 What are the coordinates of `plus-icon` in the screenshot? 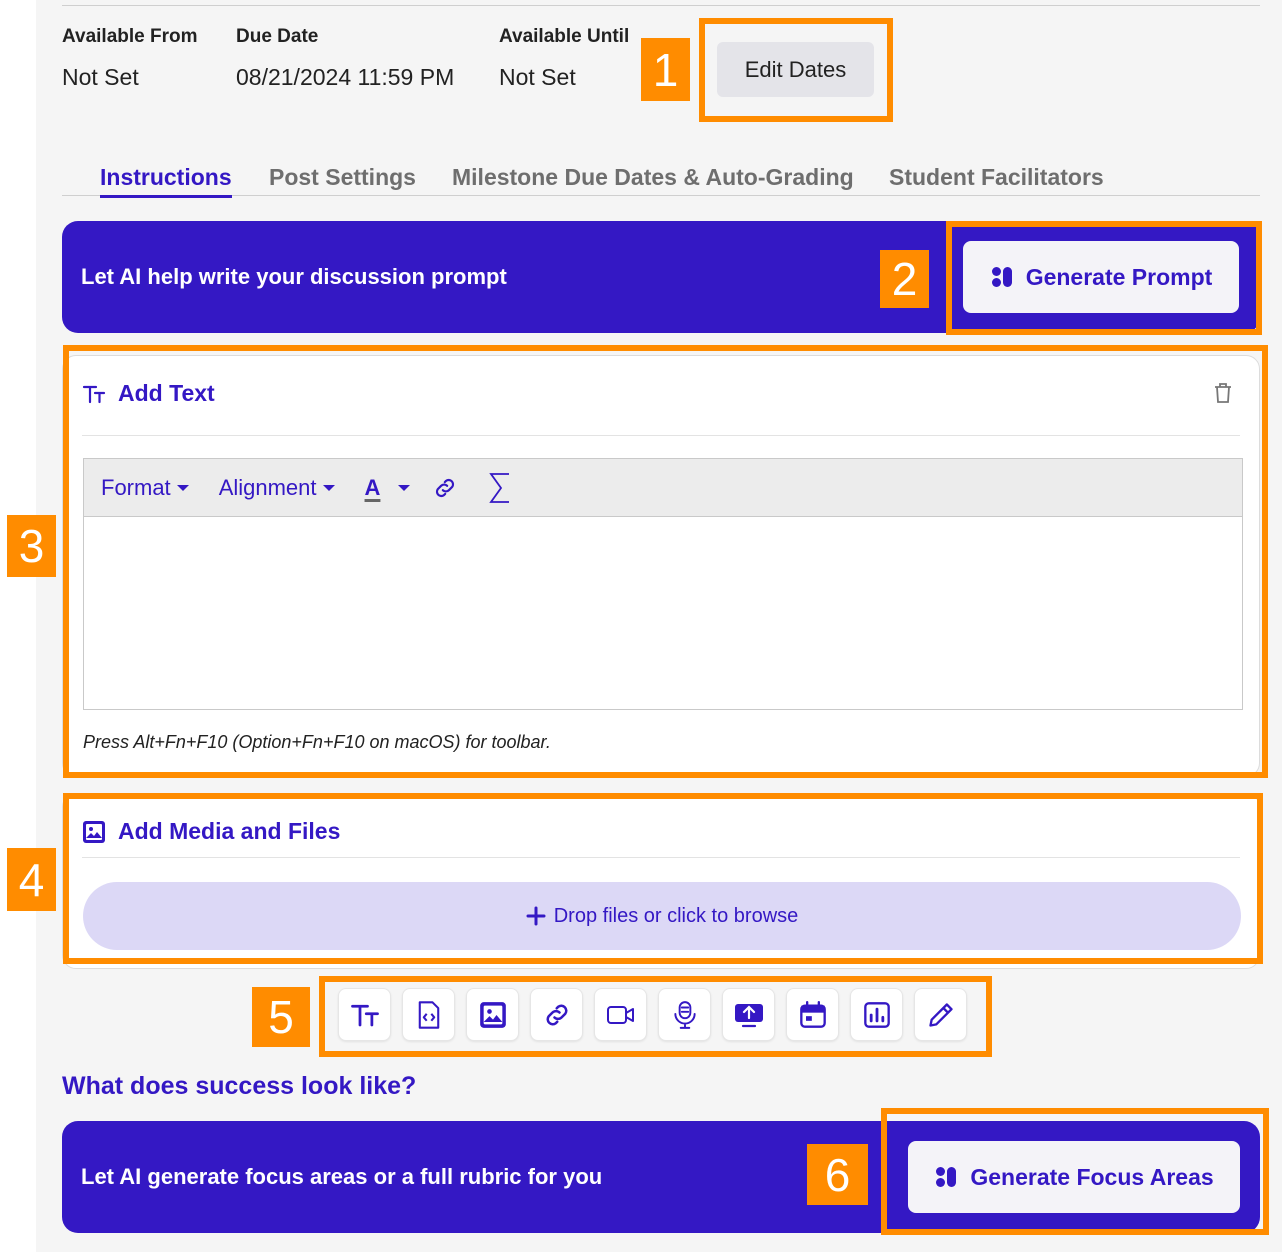 It's located at (536, 916).